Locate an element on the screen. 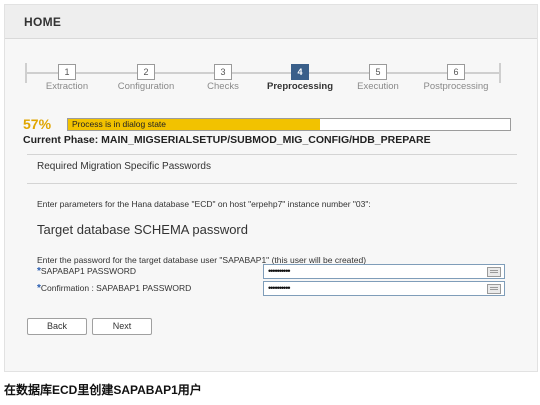 This screenshot has width=540, height=405. progress-percent: 57% is located at coordinates (37, 124).